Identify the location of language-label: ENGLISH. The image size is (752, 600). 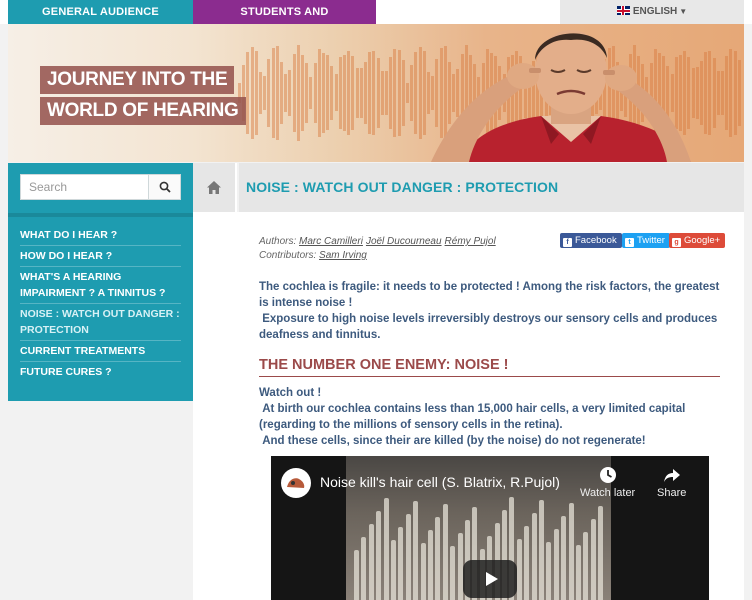
(655, 11).